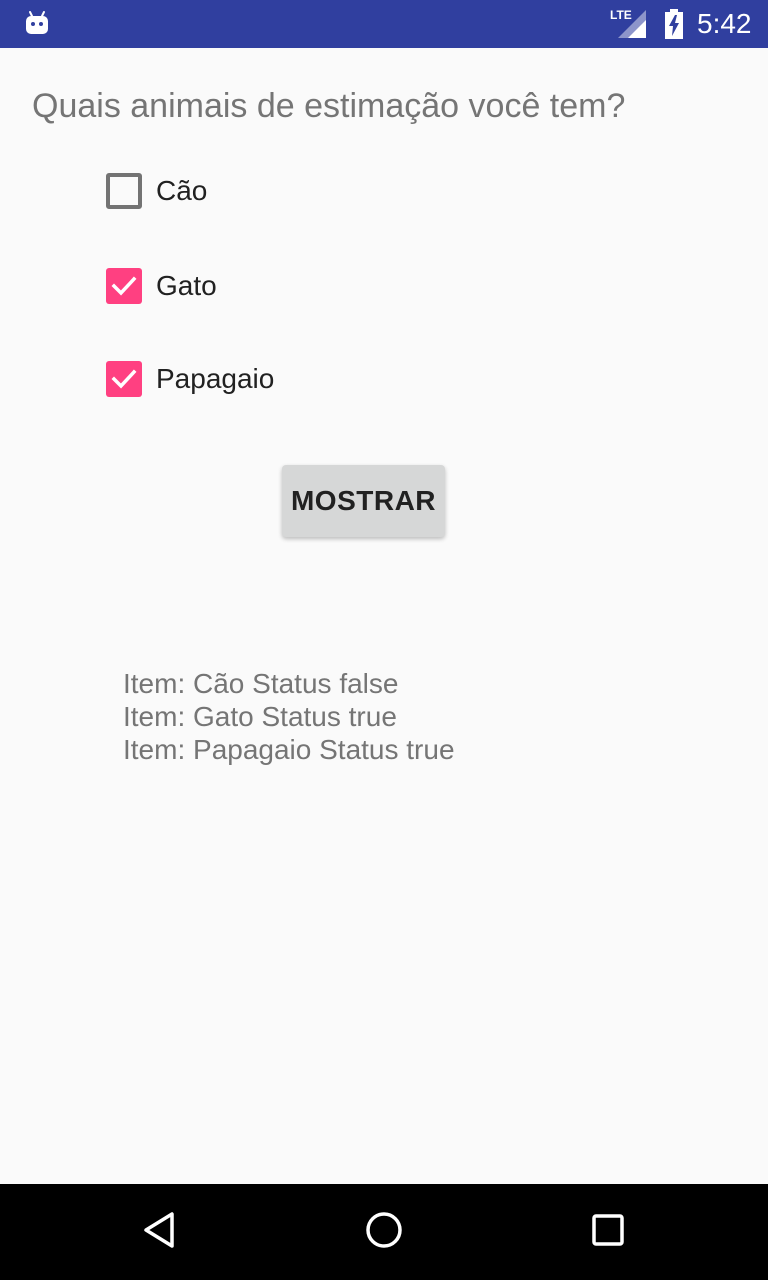 The image size is (768, 1280). What do you see at coordinates (260, 716) in the screenshot?
I see `result-line: Item: Gato Status true` at bounding box center [260, 716].